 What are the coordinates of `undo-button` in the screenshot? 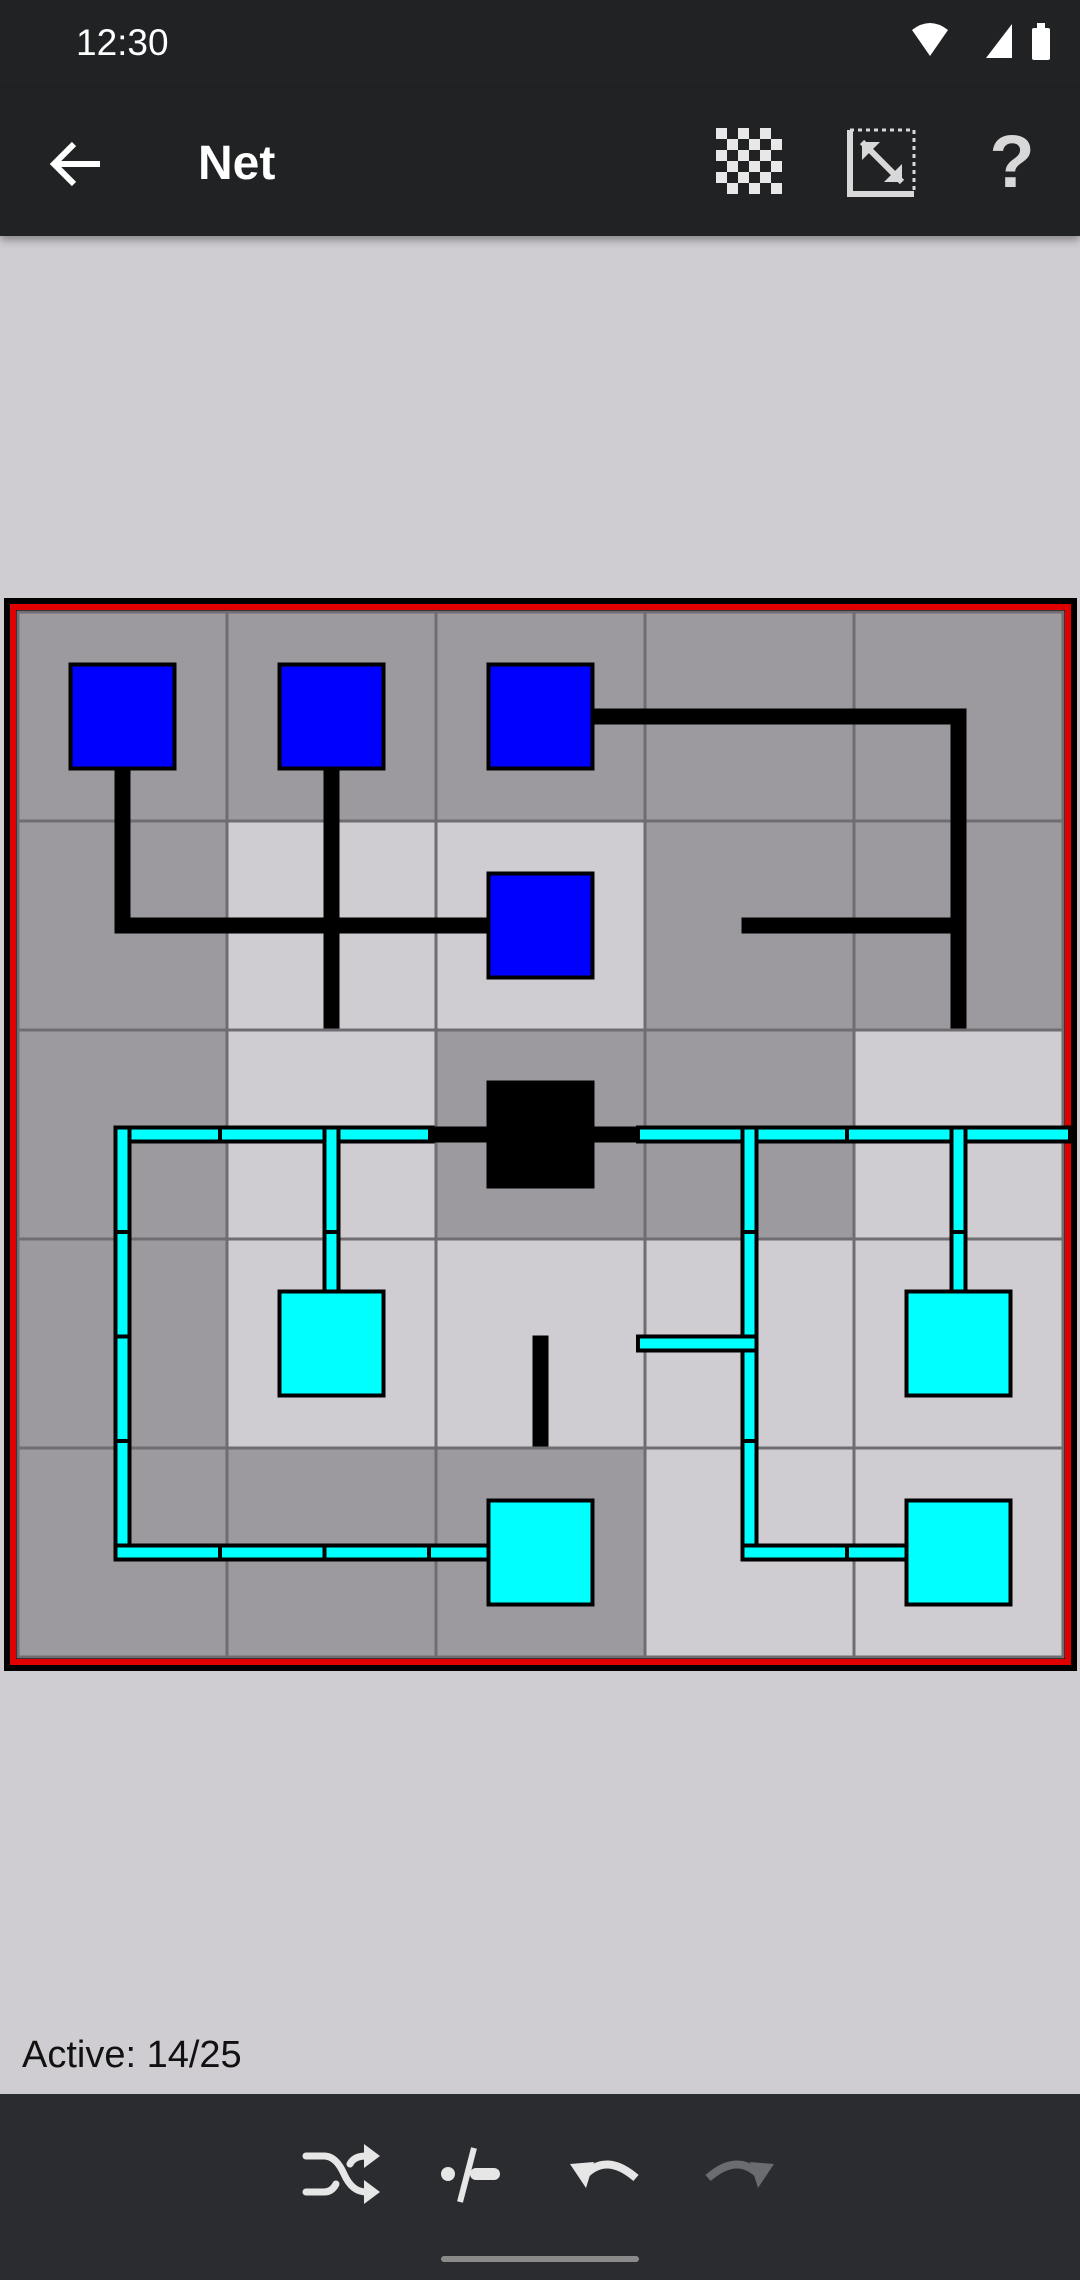 It's located at (606, 2174).